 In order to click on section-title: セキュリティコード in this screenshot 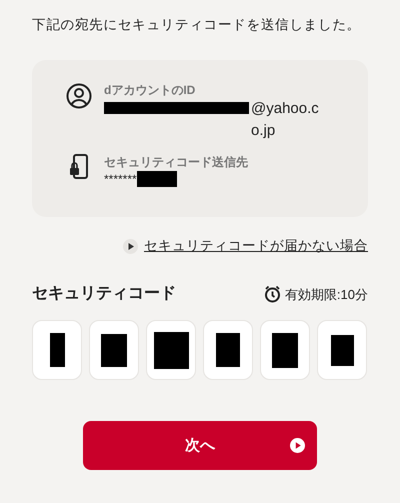, I will do `click(104, 294)`.